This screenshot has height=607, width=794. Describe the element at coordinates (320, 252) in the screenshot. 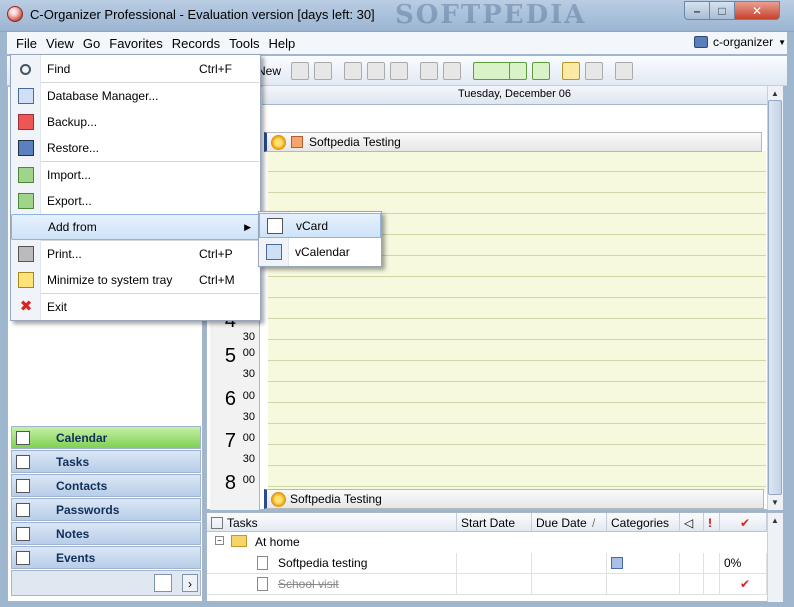

I see `submenu-item-vcalendar: vCalendar` at that location.